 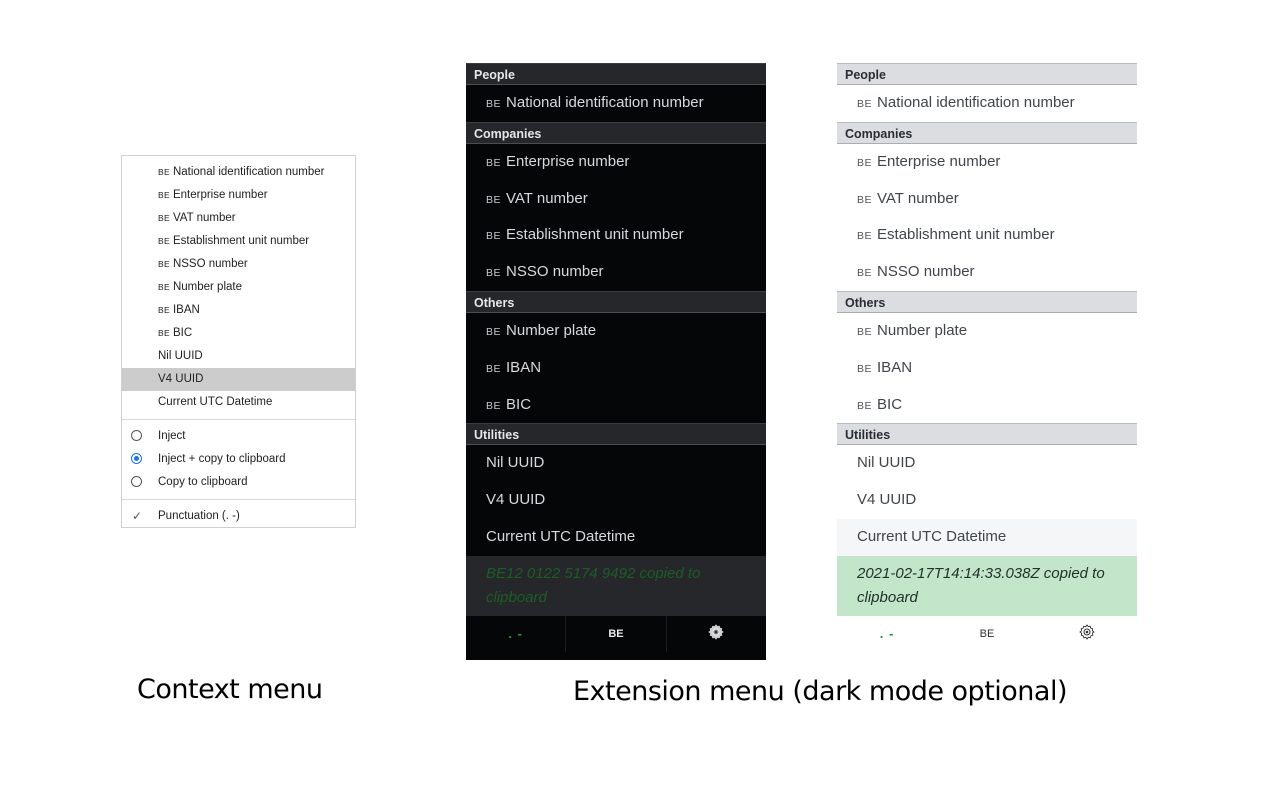 I want to click on gear-icon, so click(x=1087, y=633).